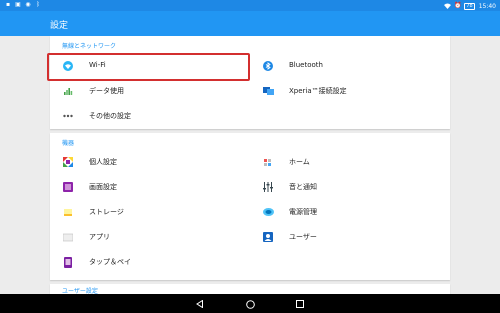 This screenshot has height=313, width=500. I want to click on settings-item-label: アプリ, so click(99, 237).